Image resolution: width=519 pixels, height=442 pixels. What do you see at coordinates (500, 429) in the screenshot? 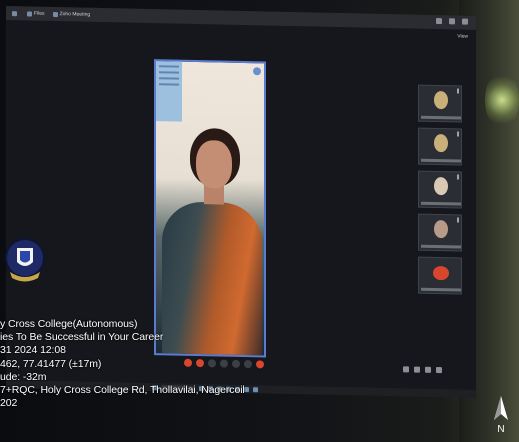
I see `compass-letter: N` at bounding box center [500, 429].